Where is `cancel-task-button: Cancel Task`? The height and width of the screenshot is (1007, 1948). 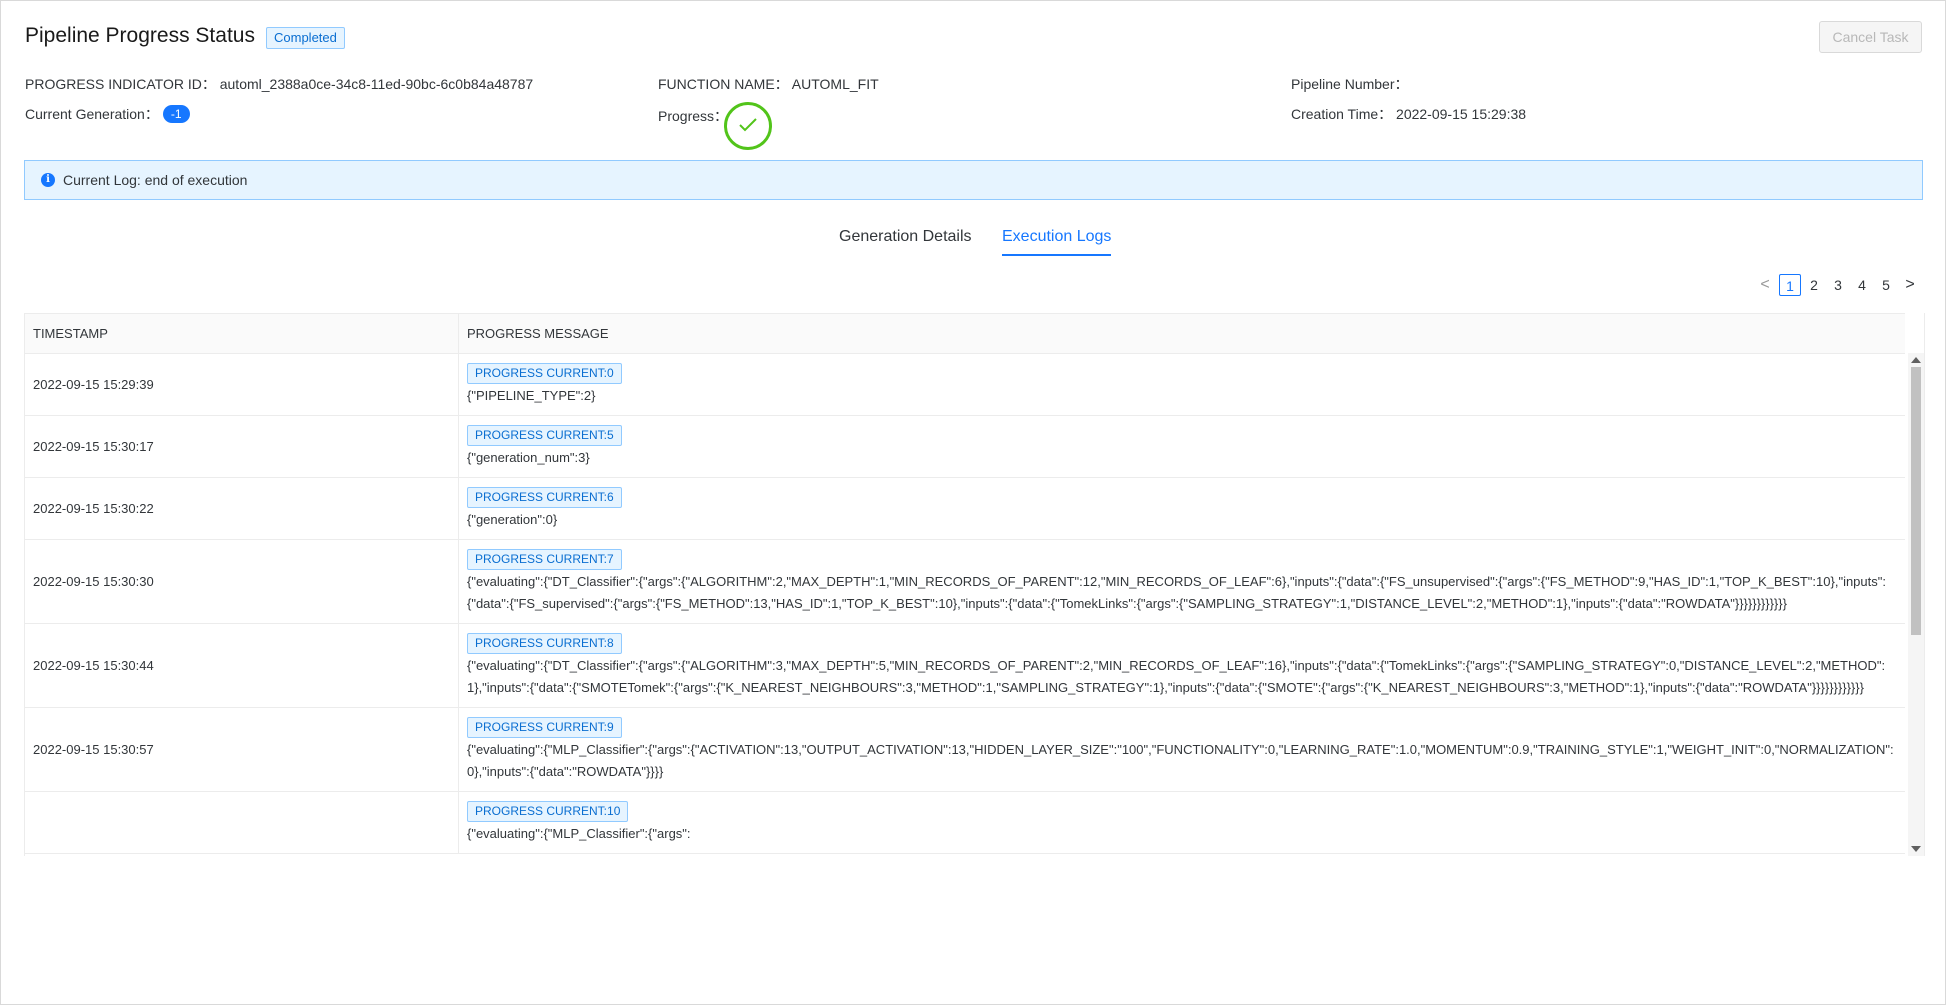 cancel-task-button: Cancel Task is located at coordinates (1870, 37).